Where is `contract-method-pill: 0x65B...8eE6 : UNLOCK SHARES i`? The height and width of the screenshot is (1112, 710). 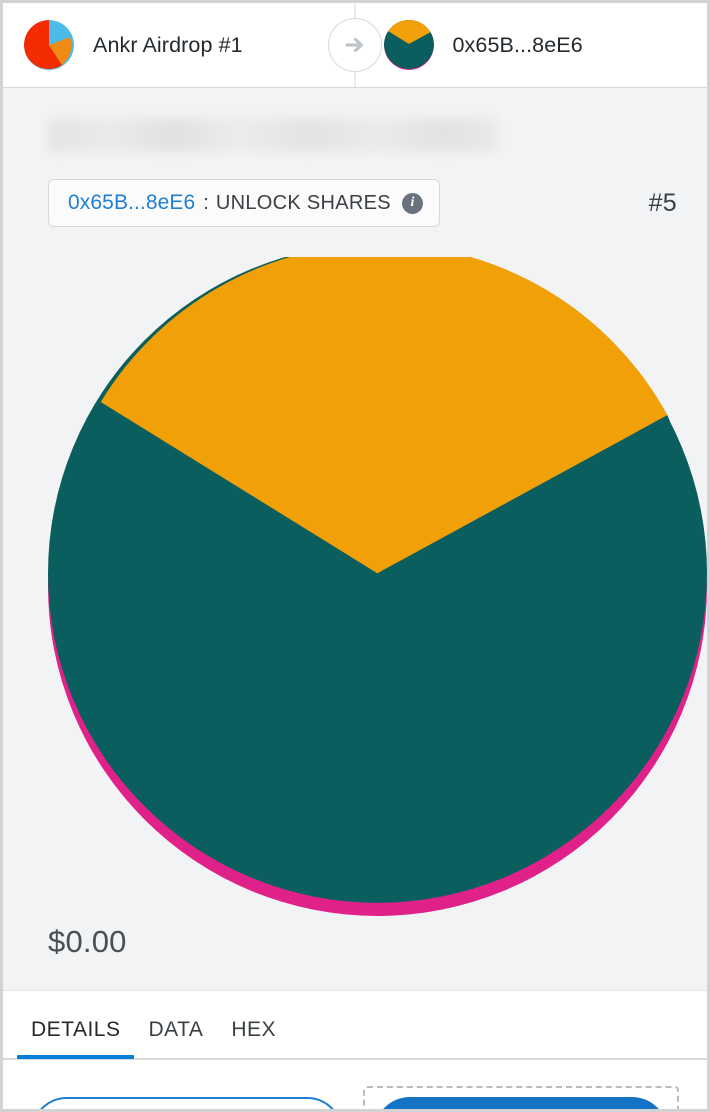
contract-method-pill: 0x65B...8eE6 : UNLOCK SHARES i is located at coordinates (244, 203).